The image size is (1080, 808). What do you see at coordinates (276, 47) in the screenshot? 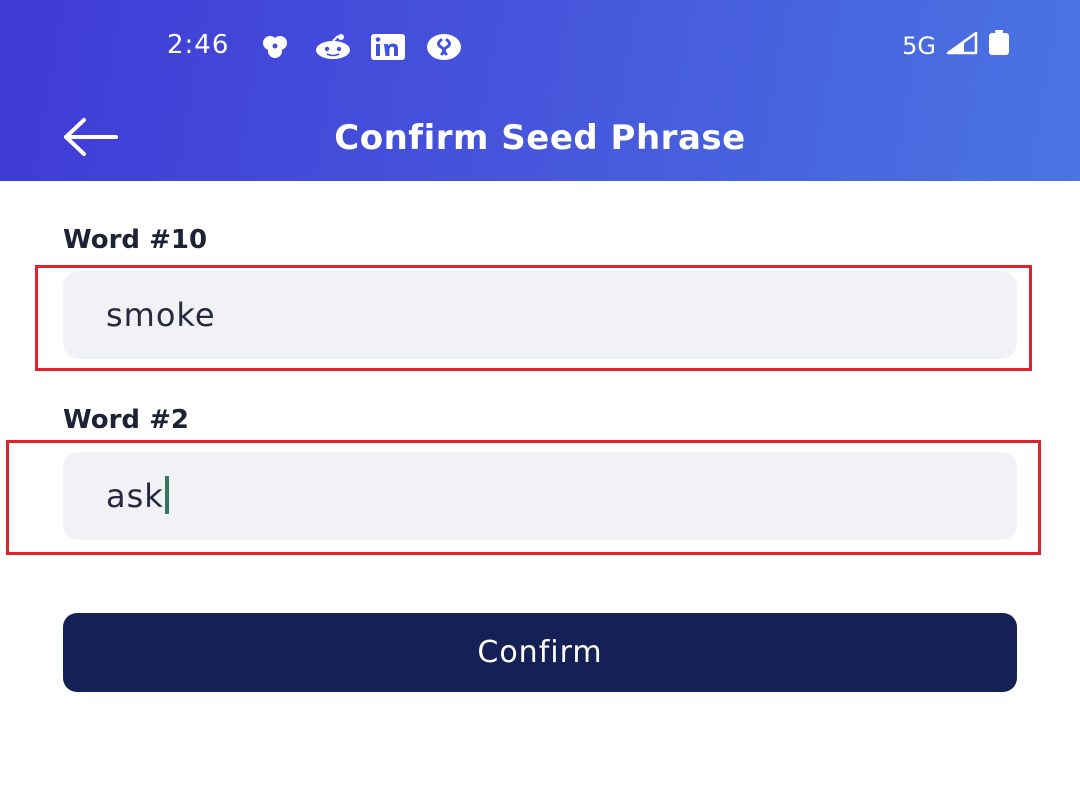
I see `pinwheel-icon` at bounding box center [276, 47].